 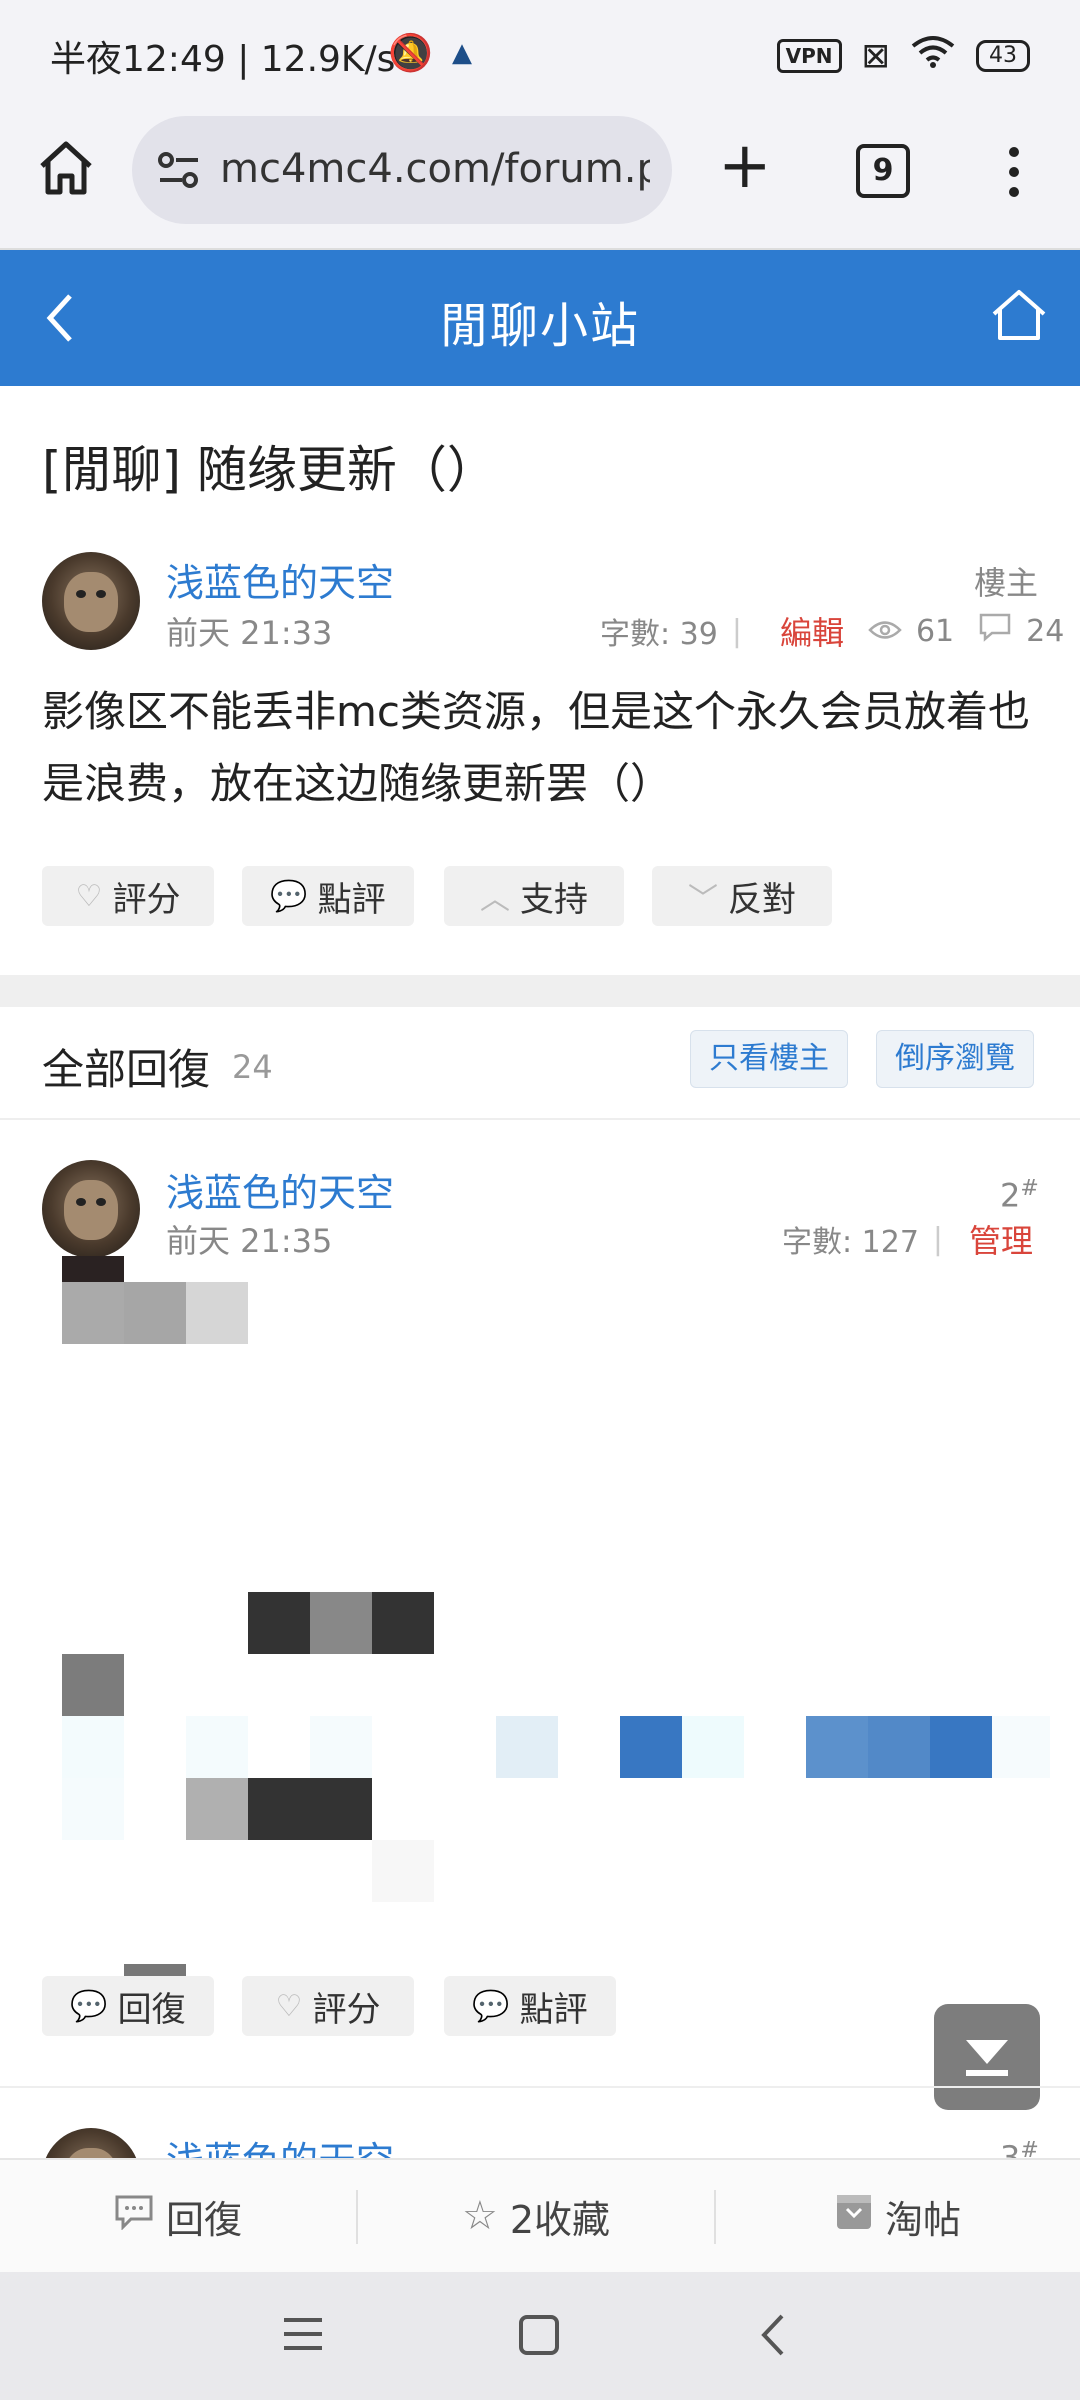 I want to click on forum-title: 閒聊小站, so click(x=539, y=326).